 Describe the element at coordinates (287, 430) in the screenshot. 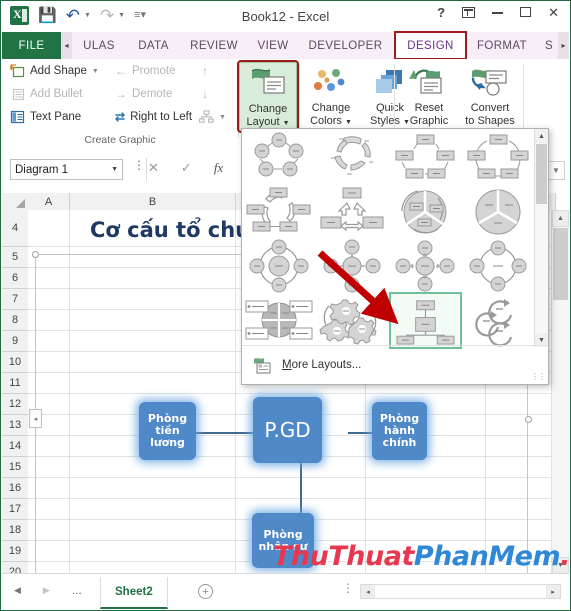

I see `smartart-node-center: P.GD` at that location.